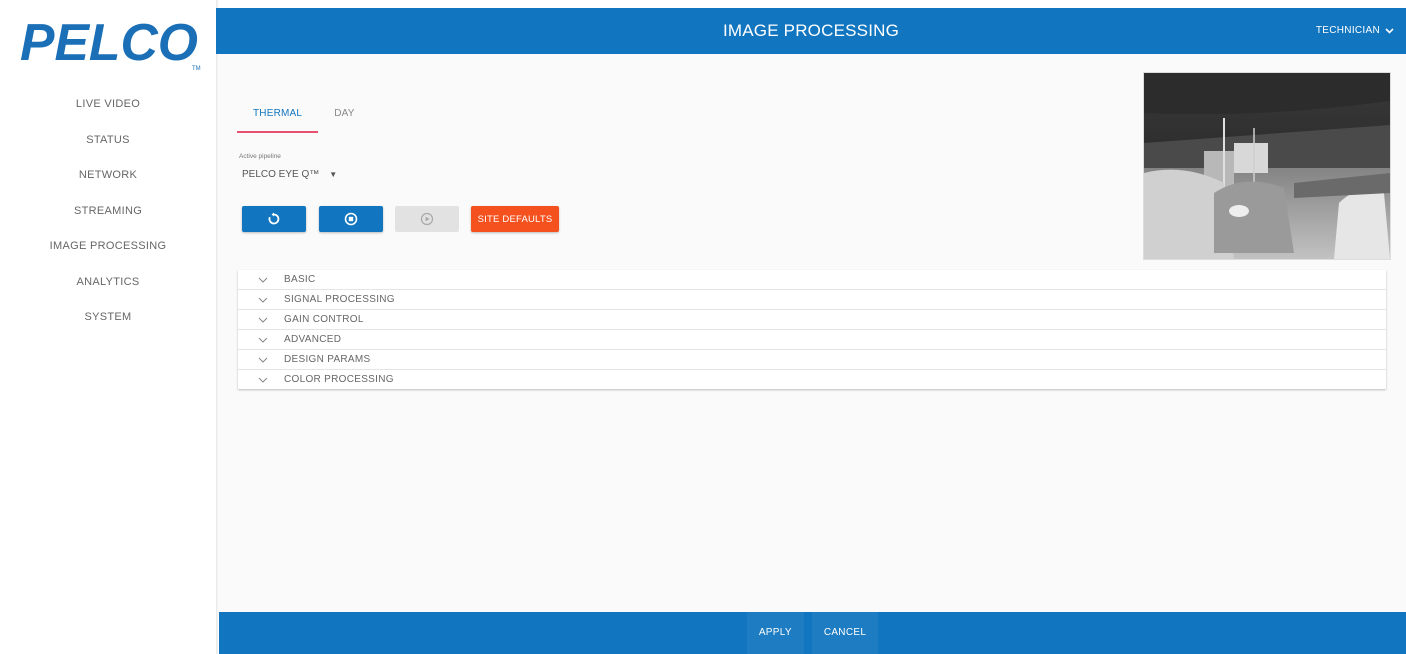 Image resolution: width=1406 pixels, height=654 pixels. I want to click on play-circle-icon, so click(427, 219).